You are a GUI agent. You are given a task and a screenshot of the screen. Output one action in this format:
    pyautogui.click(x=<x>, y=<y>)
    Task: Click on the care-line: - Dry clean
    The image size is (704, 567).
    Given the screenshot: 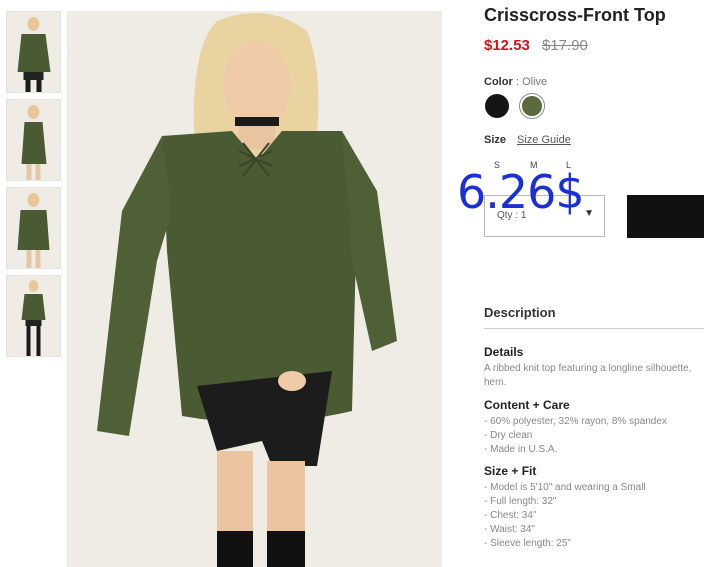 What is the action you would take?
    pyautogui.click(x=508, y=435)
    